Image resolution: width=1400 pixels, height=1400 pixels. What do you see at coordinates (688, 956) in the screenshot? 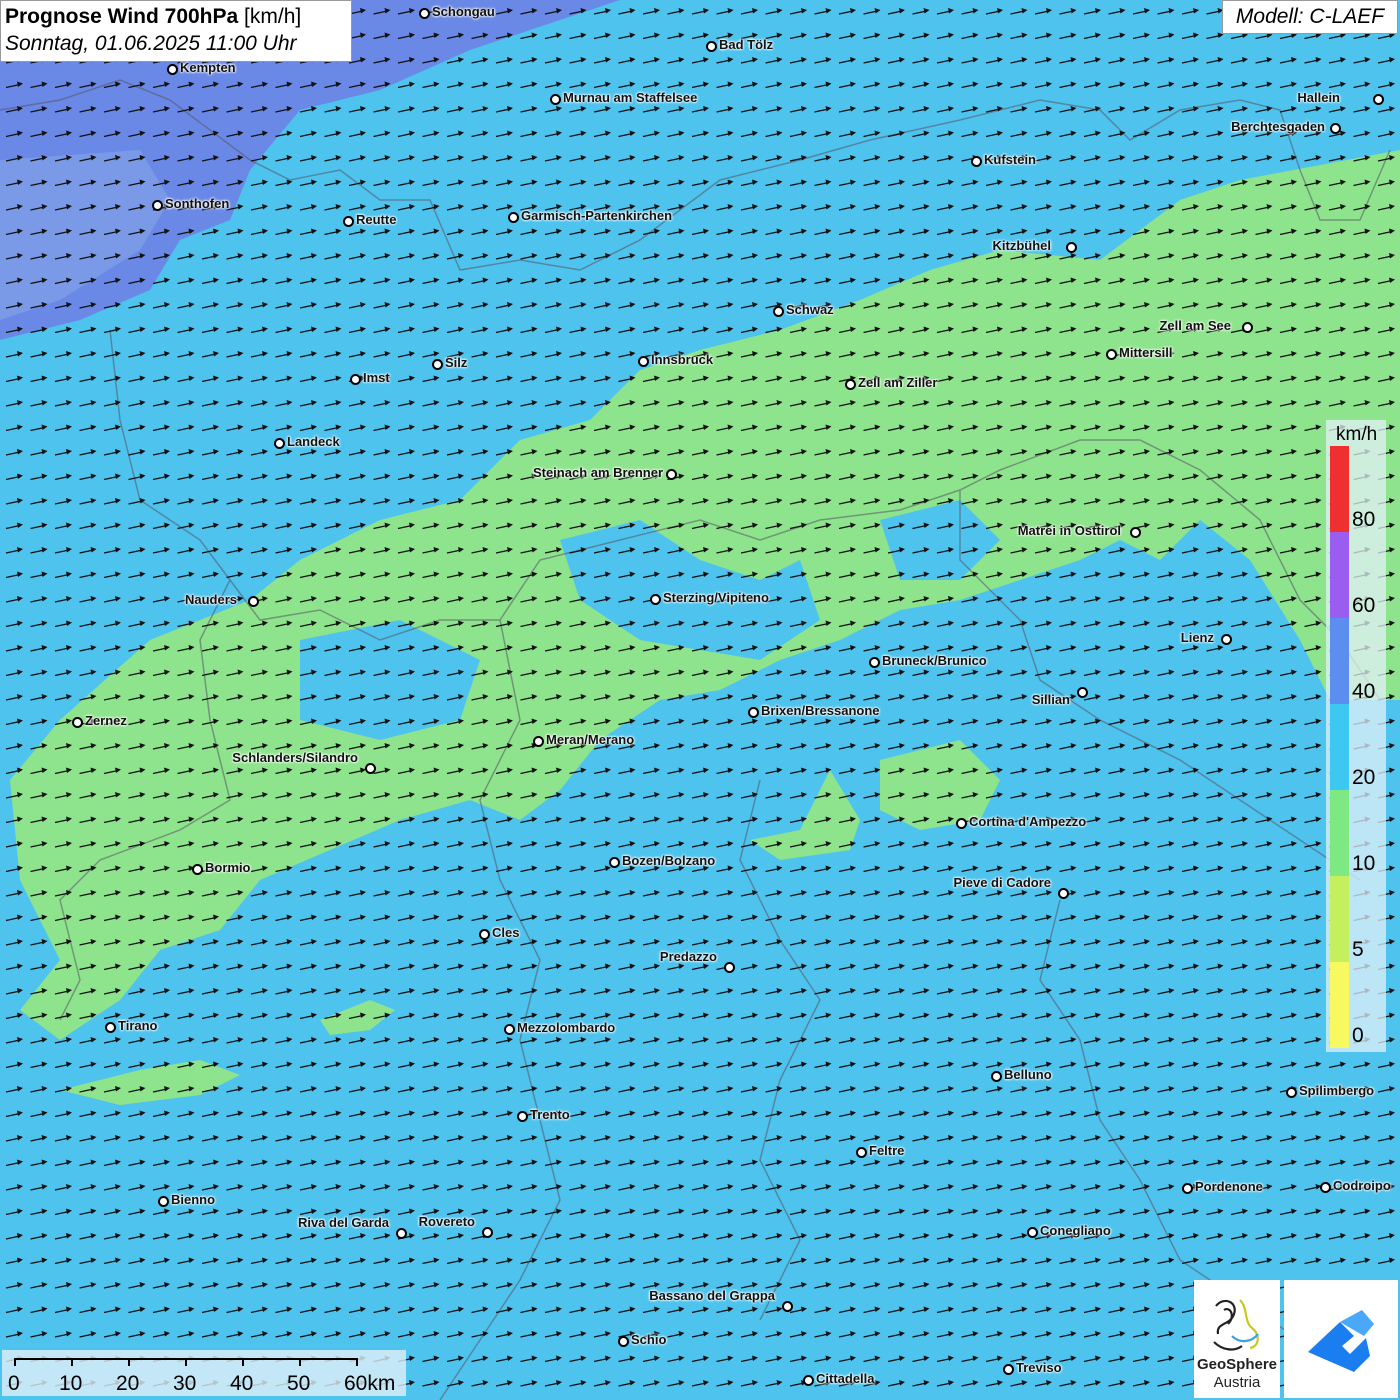
I see `city-name: Predazzo` at bounding box center [688, 956].